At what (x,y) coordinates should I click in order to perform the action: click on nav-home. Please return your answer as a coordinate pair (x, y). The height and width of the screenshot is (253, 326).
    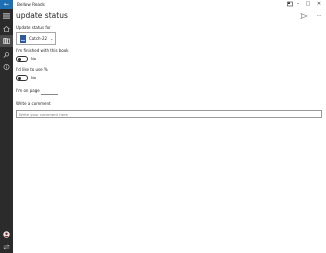
    Looking at the image, I should click on (6, 29).